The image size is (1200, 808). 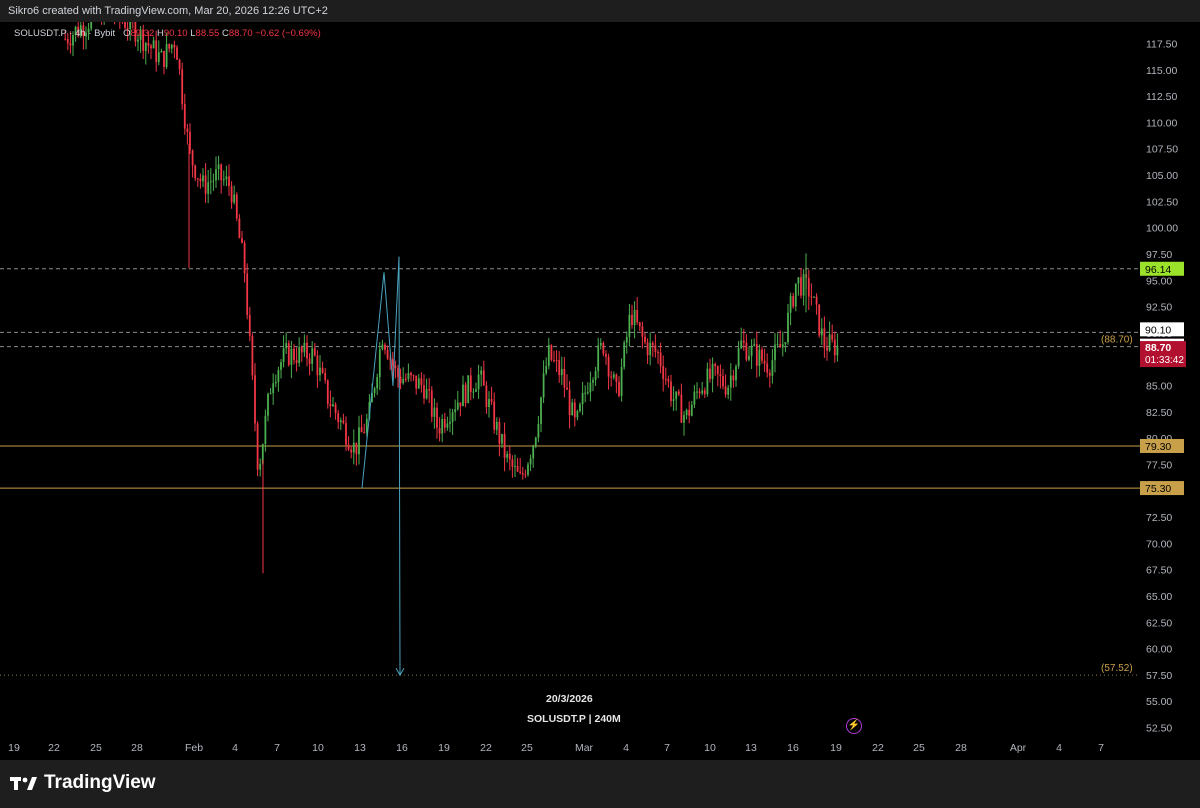 What do you see at coordinates (1159, 650) in the screenshot?
I see `y-tick-label: 60.00` at bounding box center [1159, 650].